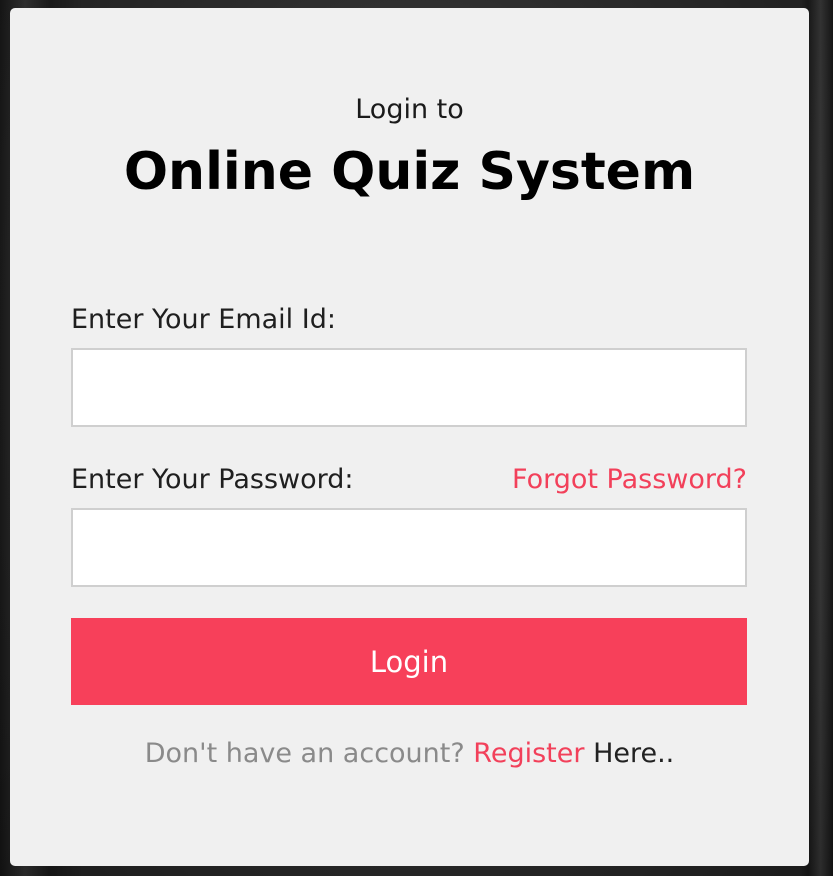 The width and height of the screenshot is (833, 876). Describe the element at coordinates (629, 480) in the screenshot. I see `forgot-password-link: Forgot Password?` at that location.